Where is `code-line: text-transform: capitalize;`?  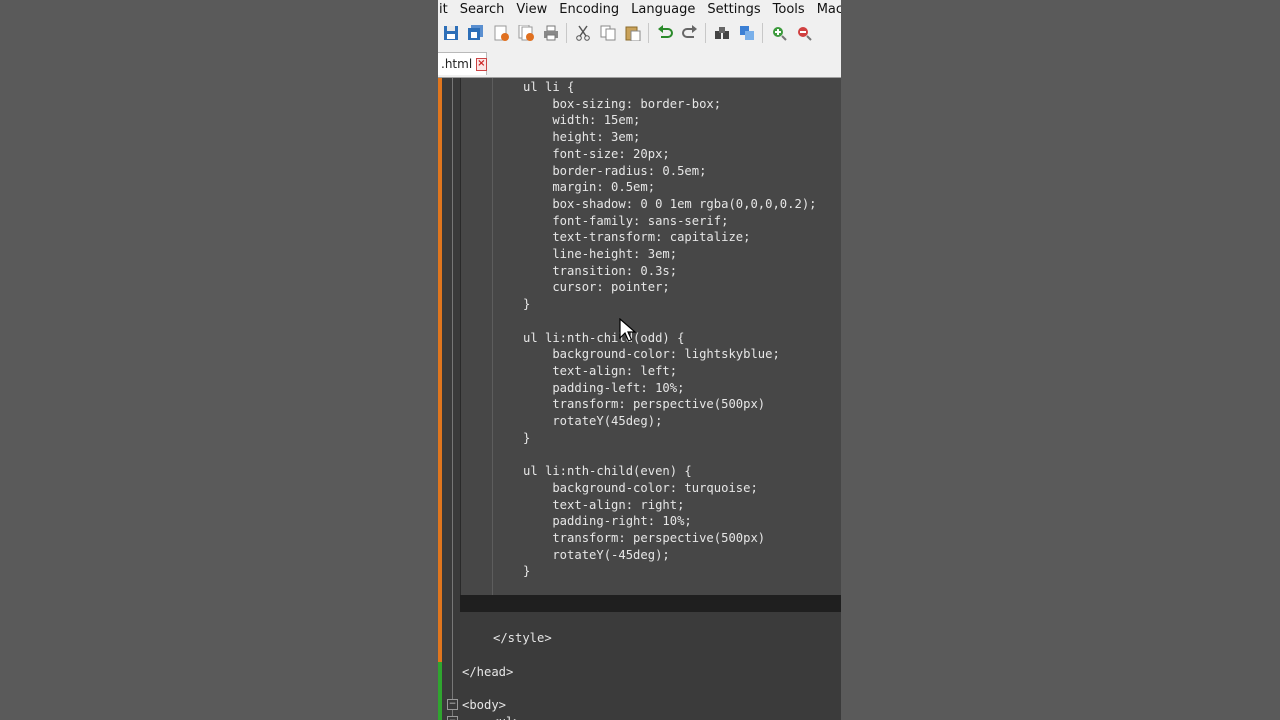 code-line: text-transform: capitalize; is located at coordinates (637, 237).